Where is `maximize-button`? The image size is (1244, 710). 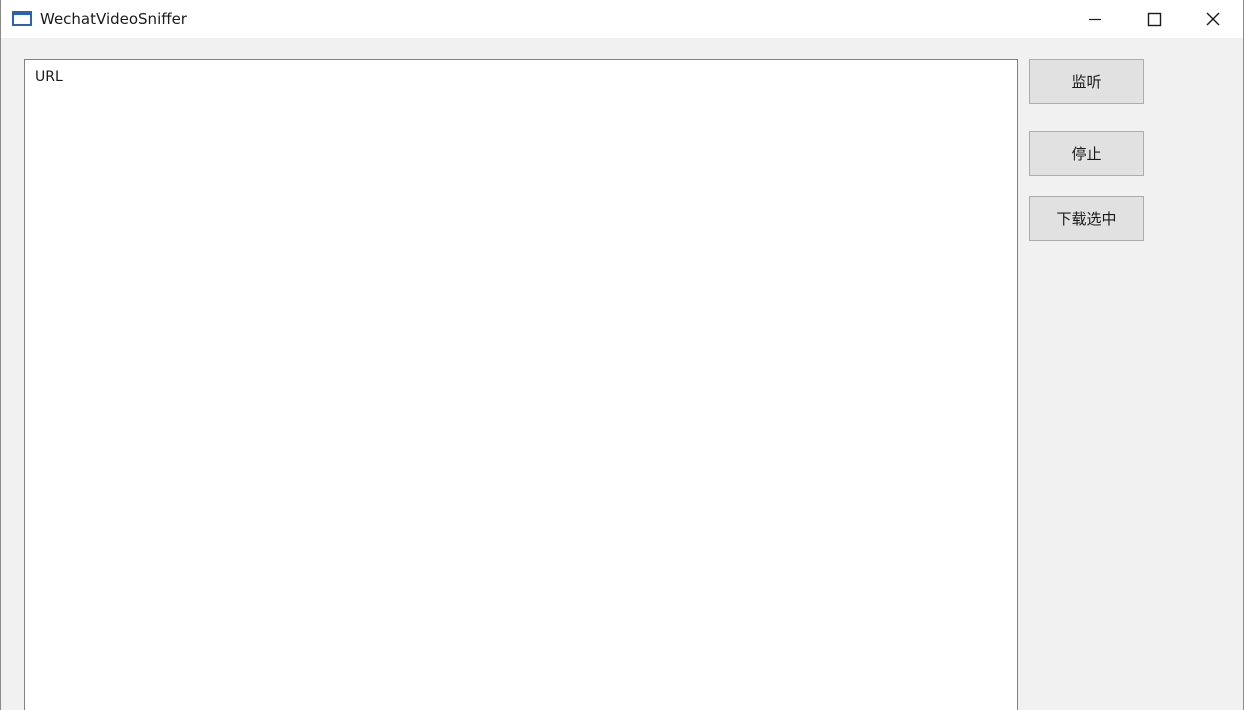
maximize-button is located at coordinates (1154, 19).